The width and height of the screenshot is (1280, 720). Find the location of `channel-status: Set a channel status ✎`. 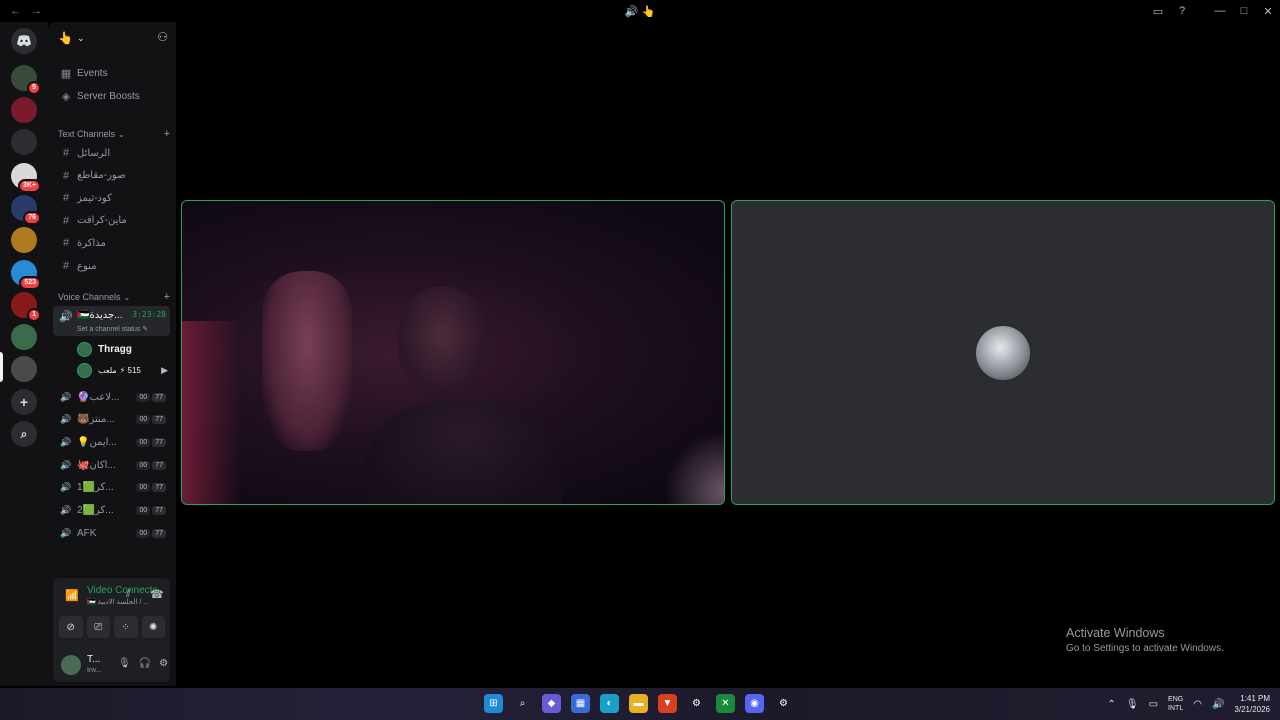

channel-status: Set a channel status ✎ is located at coordinates (112, 329).